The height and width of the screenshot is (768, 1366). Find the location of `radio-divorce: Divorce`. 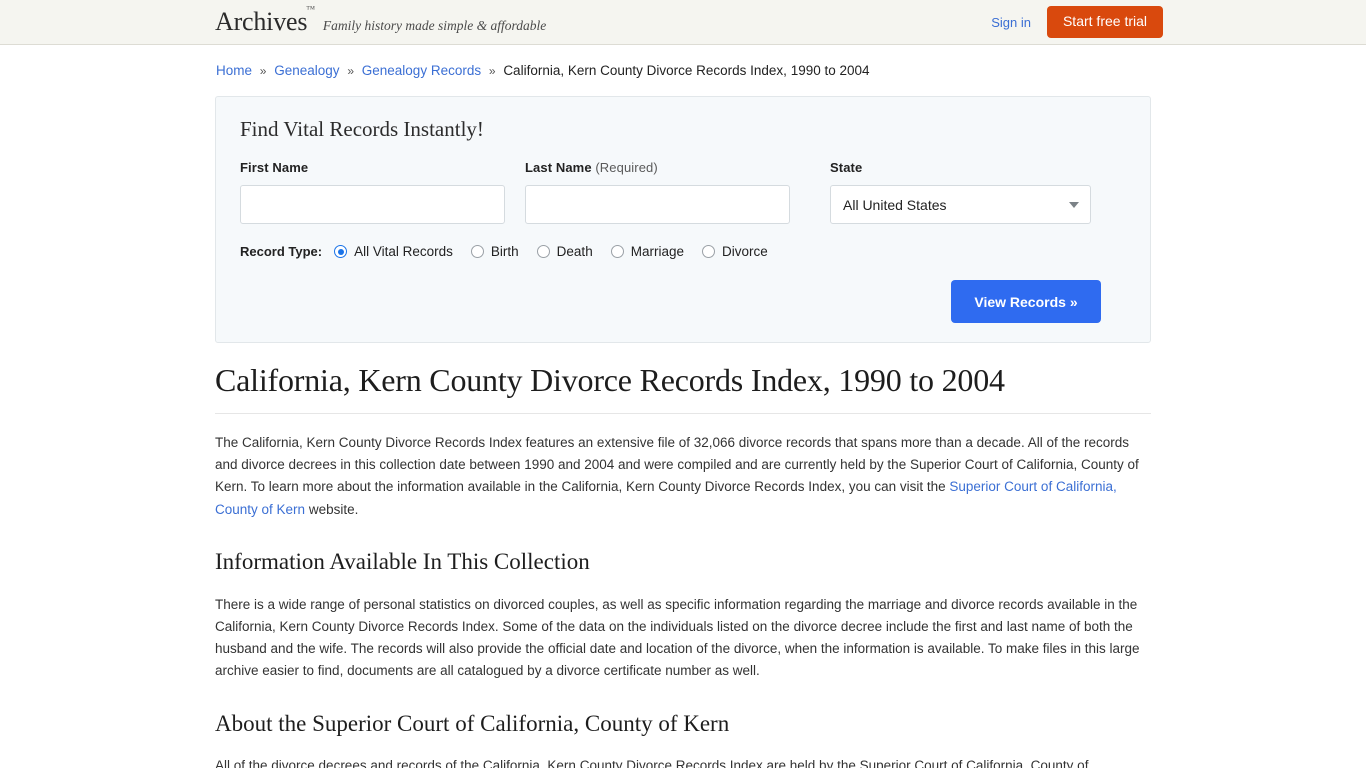

radio-divorce: Divorce is located at coordinates (734, 251).